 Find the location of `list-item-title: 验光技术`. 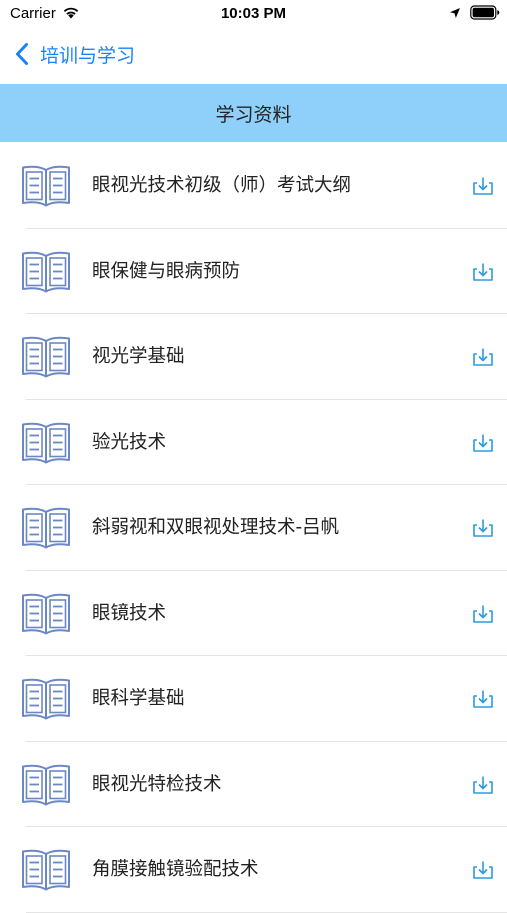

list-item-title: 验光技术 is located at coordinates (129, 442).